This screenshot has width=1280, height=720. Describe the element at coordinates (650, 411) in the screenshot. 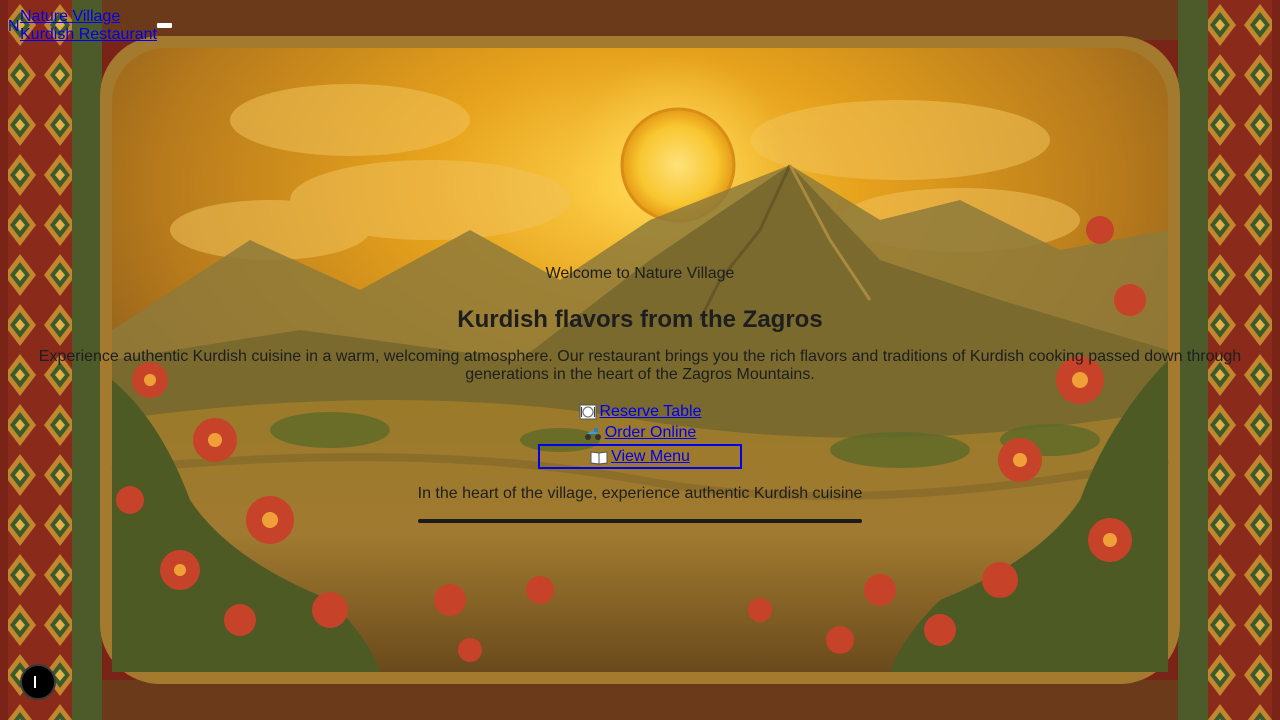

I see `reserve-table-label: Reserve Table` at that location.